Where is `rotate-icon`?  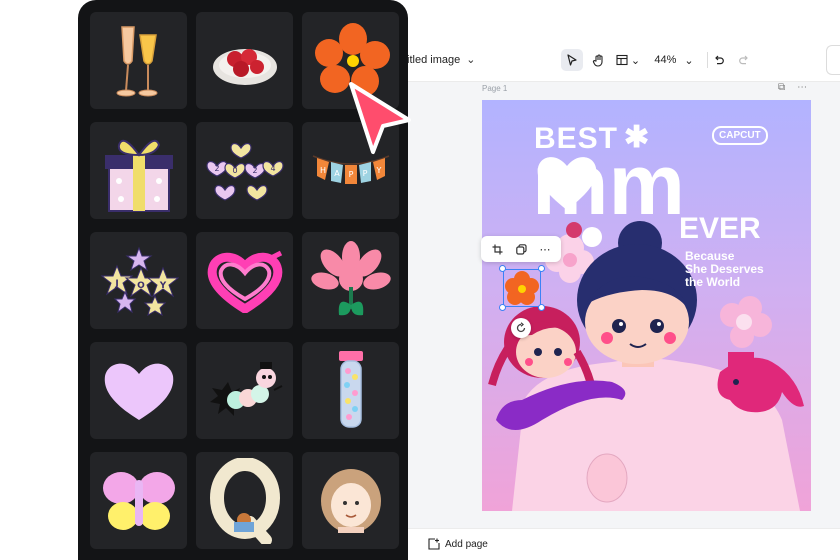 rotate-icon is located at coordinates (521, 327).